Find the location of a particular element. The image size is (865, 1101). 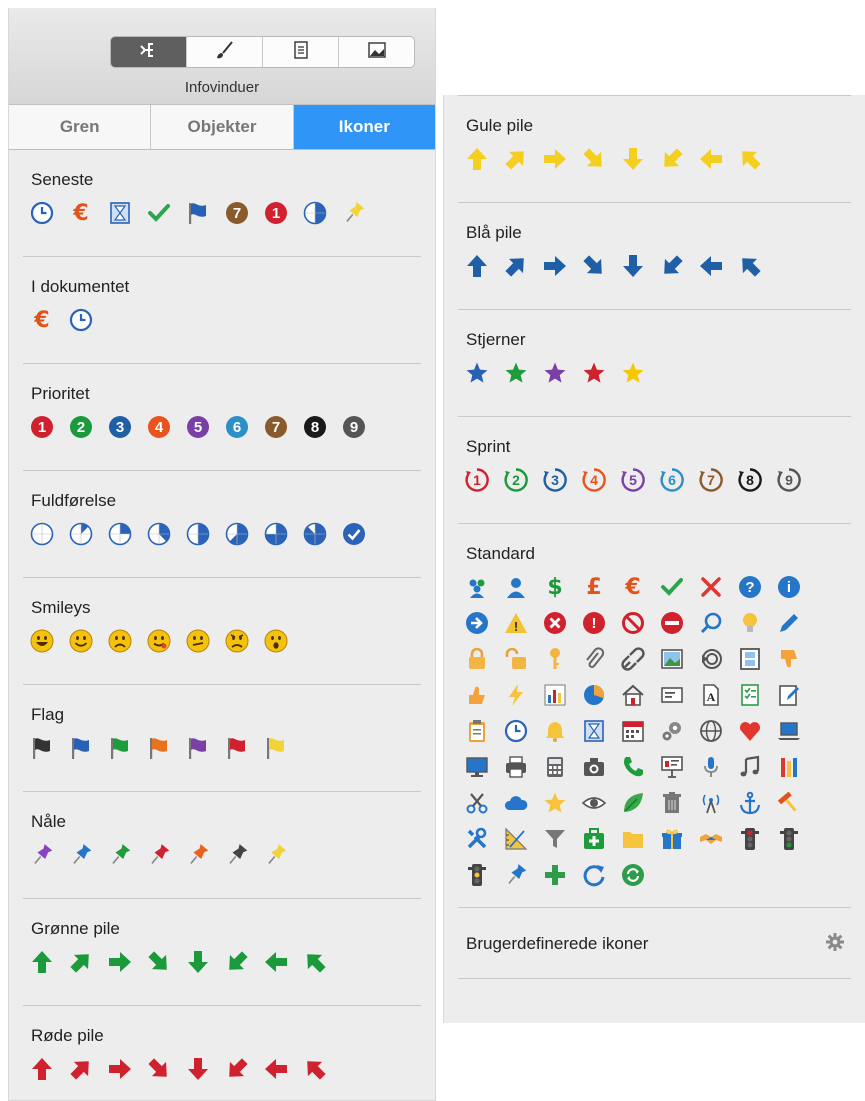

arrow-green-up-icon is located at coordinates (42, 962).